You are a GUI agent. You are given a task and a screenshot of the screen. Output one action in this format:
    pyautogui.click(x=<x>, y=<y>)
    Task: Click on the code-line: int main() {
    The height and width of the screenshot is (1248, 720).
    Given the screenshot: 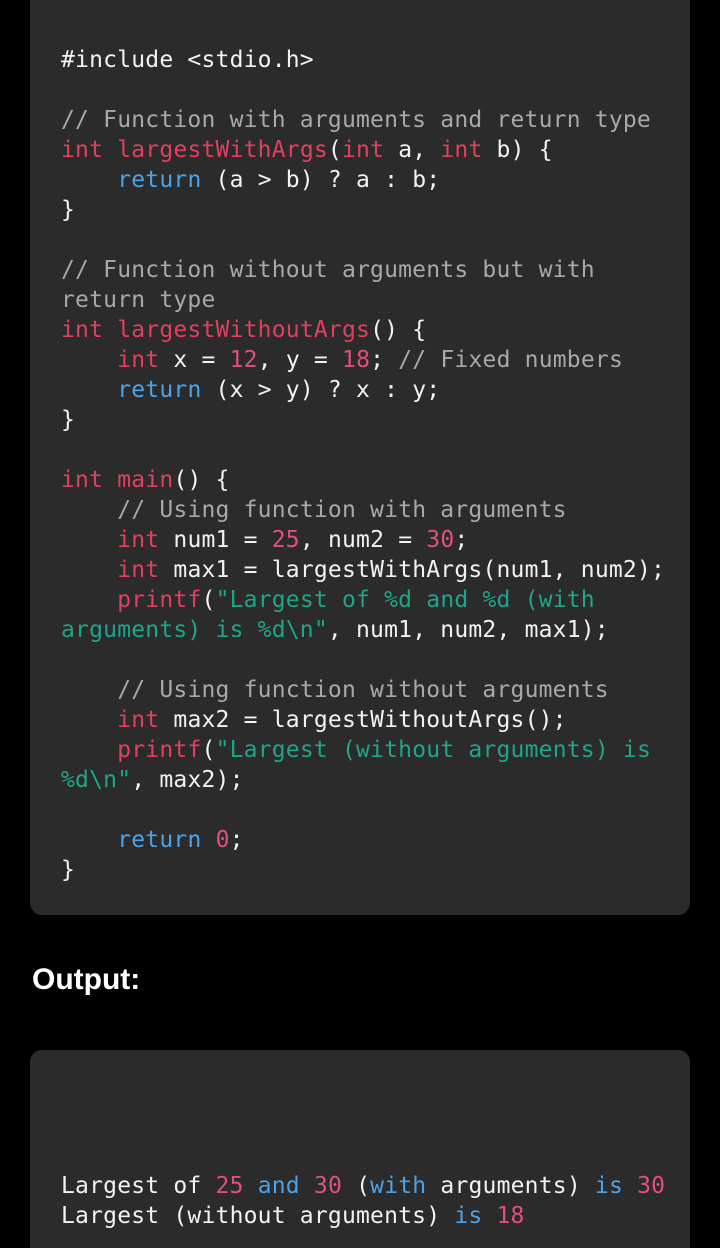 What is the action you would take?
    pyautogui.click(x=363, y=480)
    